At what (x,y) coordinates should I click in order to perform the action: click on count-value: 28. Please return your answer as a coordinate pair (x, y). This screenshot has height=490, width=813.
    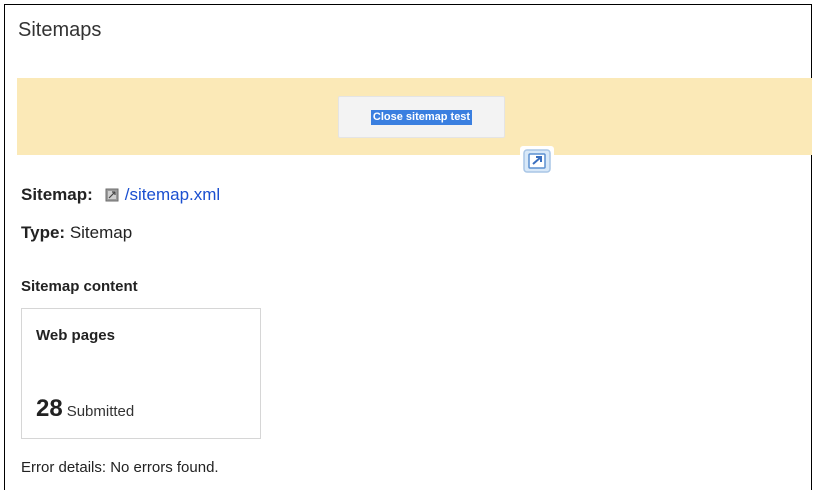
    Looking at the image, I should click on (49, 408).